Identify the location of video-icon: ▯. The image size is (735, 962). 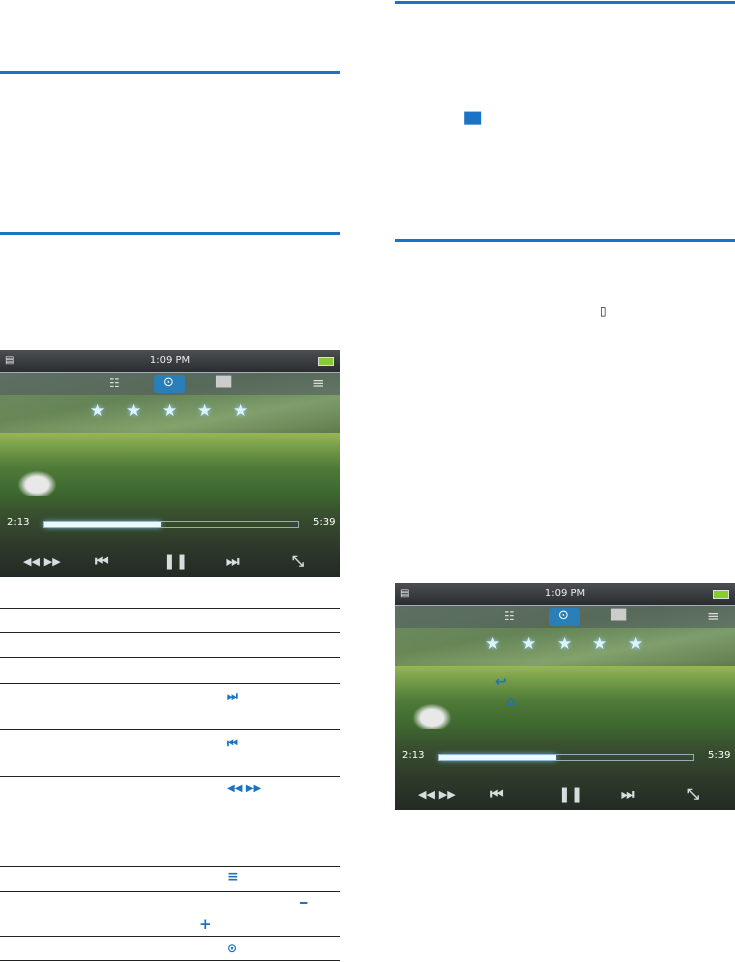
(603, 311).